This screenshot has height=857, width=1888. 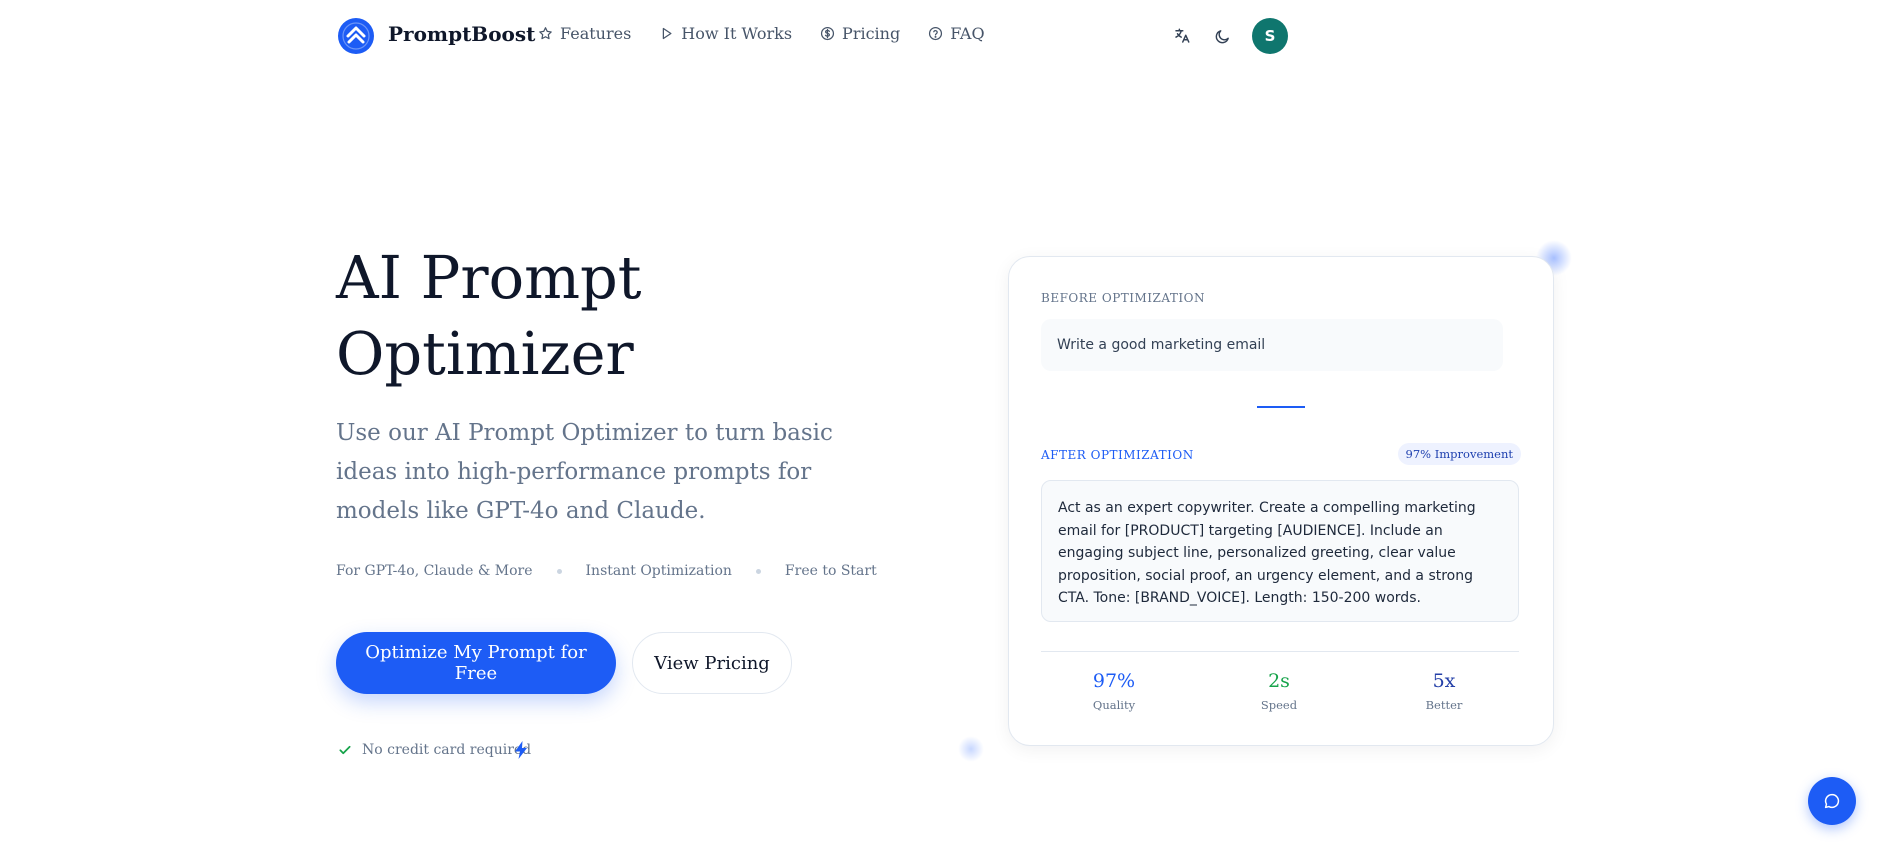 I want to click on stat-speed: 2s Speed, so click(x=1279, y=690).